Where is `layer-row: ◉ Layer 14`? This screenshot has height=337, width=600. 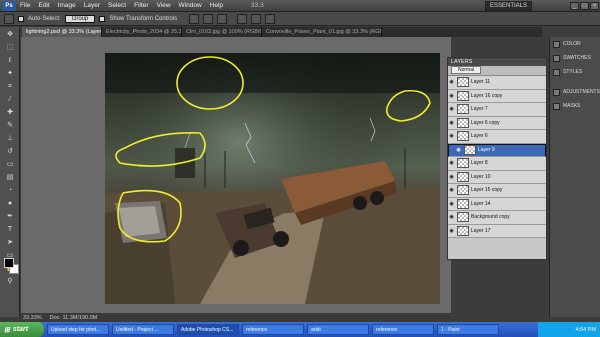 layer-row: ◉ Layer 14 is located at coordinates (497, 204).